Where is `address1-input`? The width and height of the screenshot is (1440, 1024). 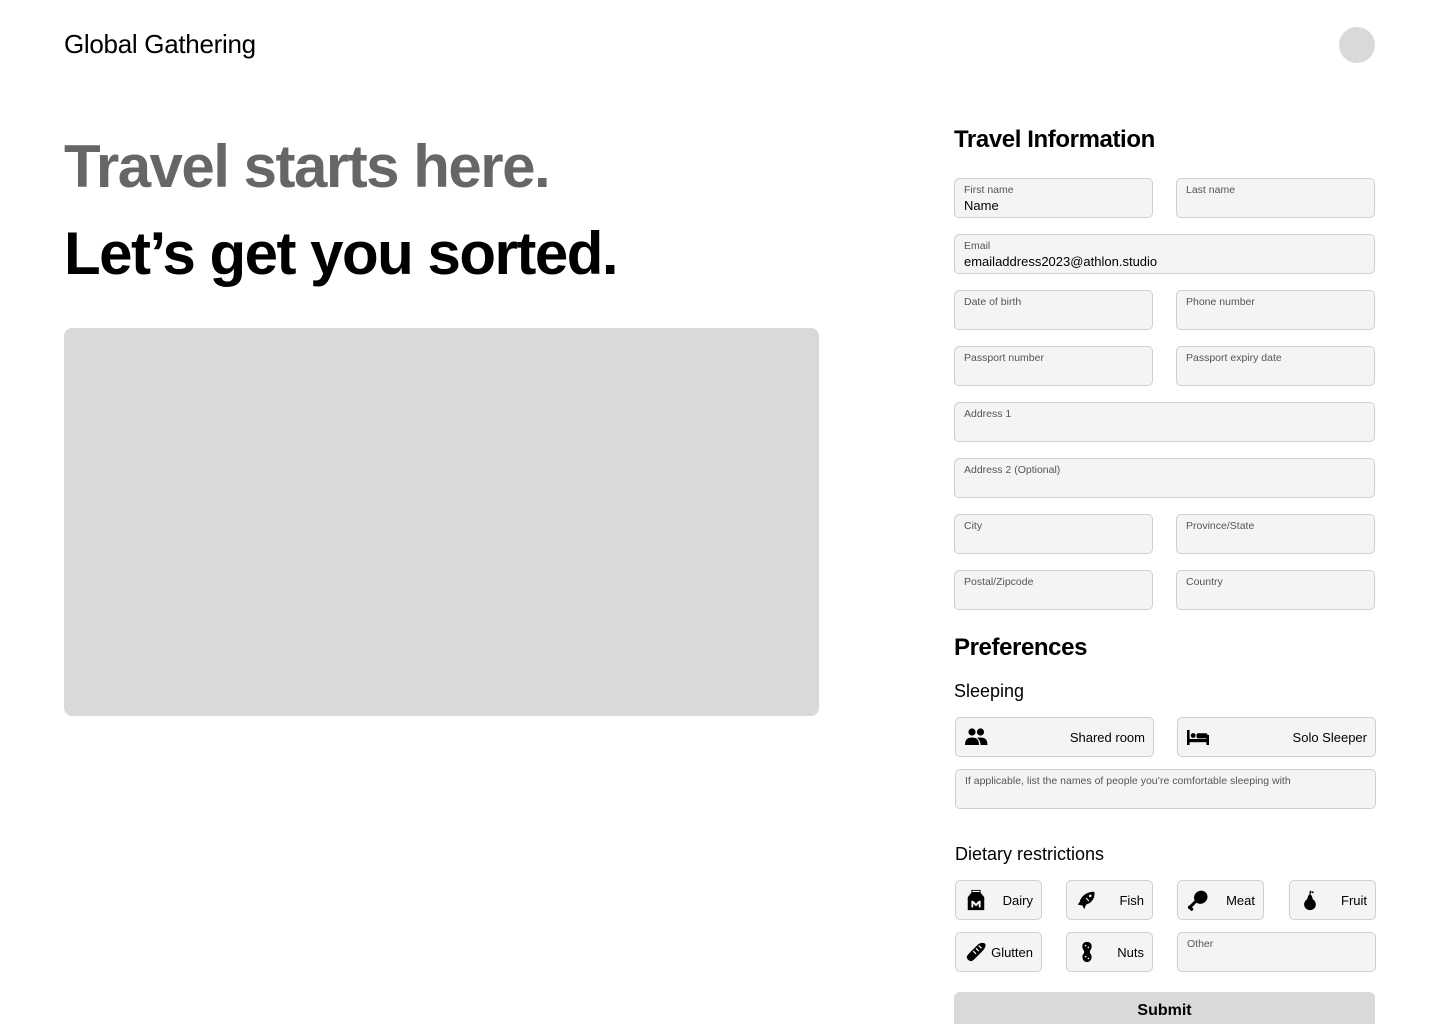 address1-input is located at coordinates (1164, 429).